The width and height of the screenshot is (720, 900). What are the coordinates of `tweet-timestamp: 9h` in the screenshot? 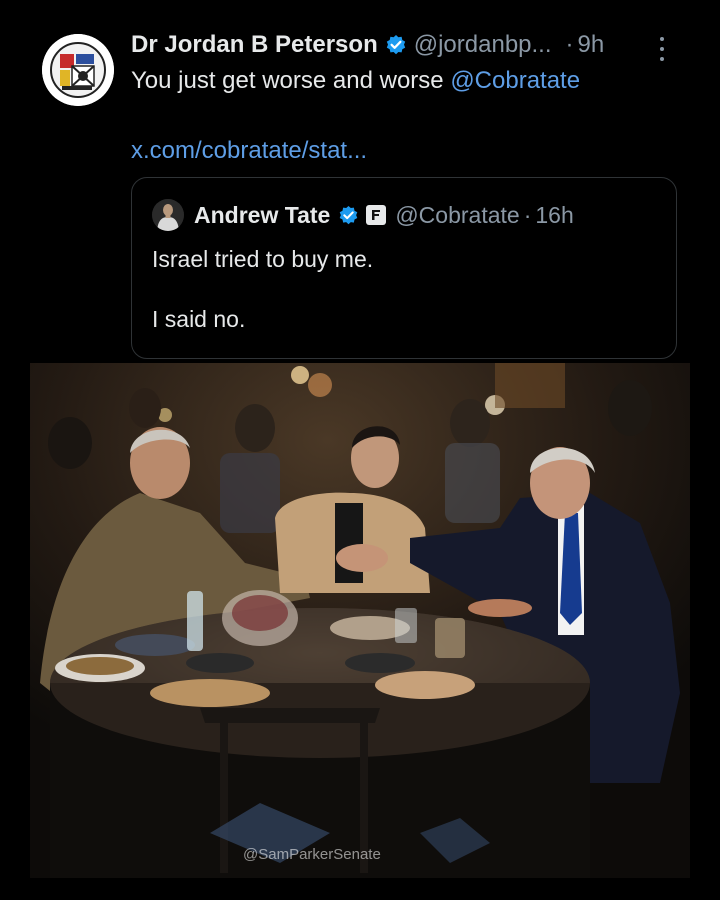 It's located at (591, 45).